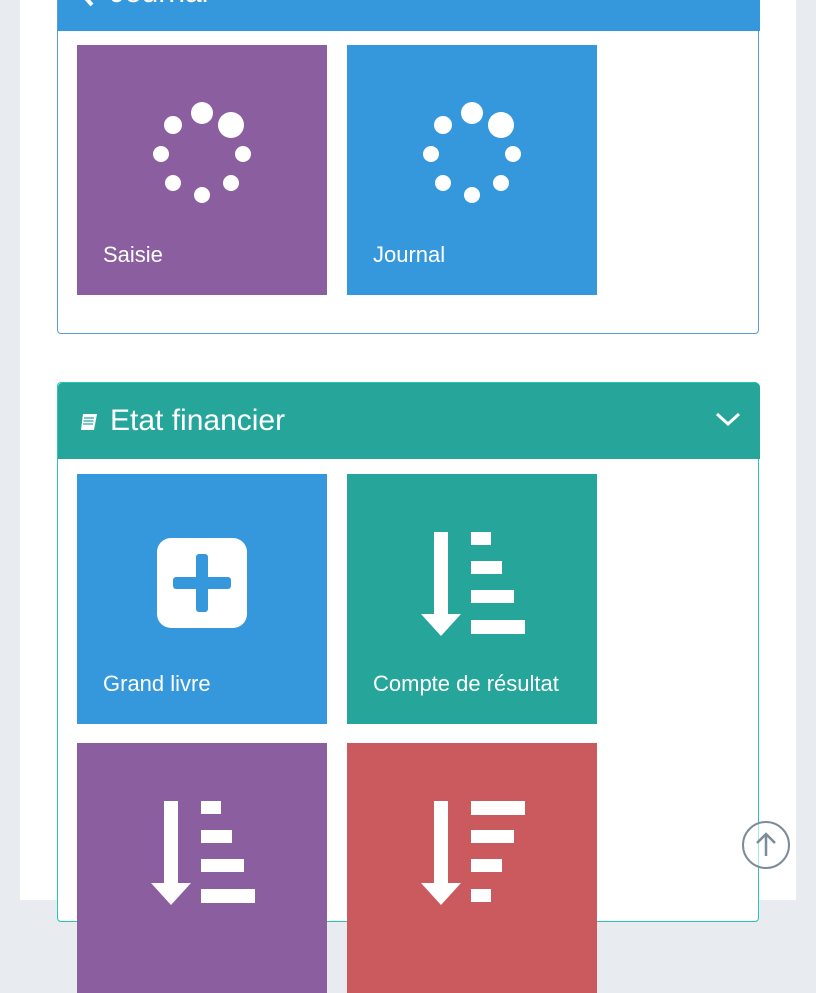 The image size is (816, 993). What do you see at coordinates (133, 254) in the screenshot?
I see `tile-label: Saisie` at bounding box center [133, 254].